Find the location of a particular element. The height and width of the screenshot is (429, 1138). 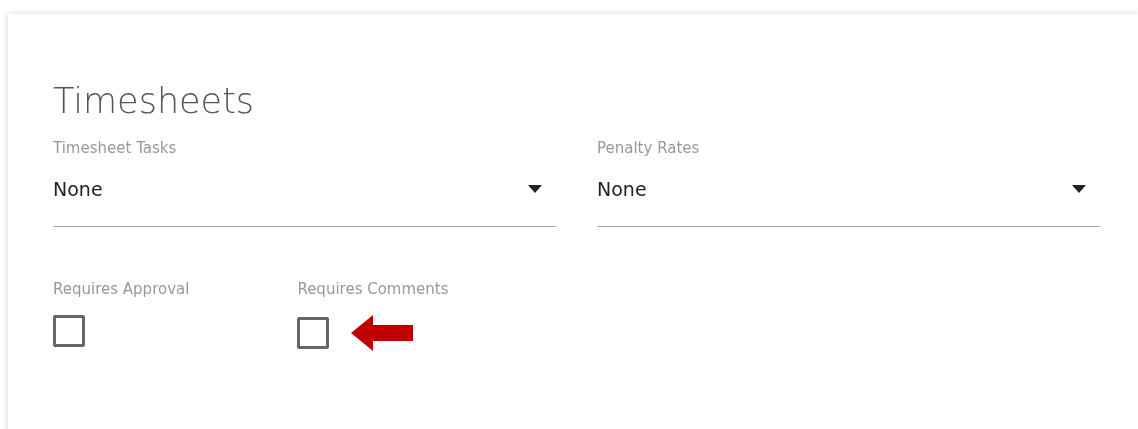

checkbox-label: Requires Approval is located at coordinates (121, 289).